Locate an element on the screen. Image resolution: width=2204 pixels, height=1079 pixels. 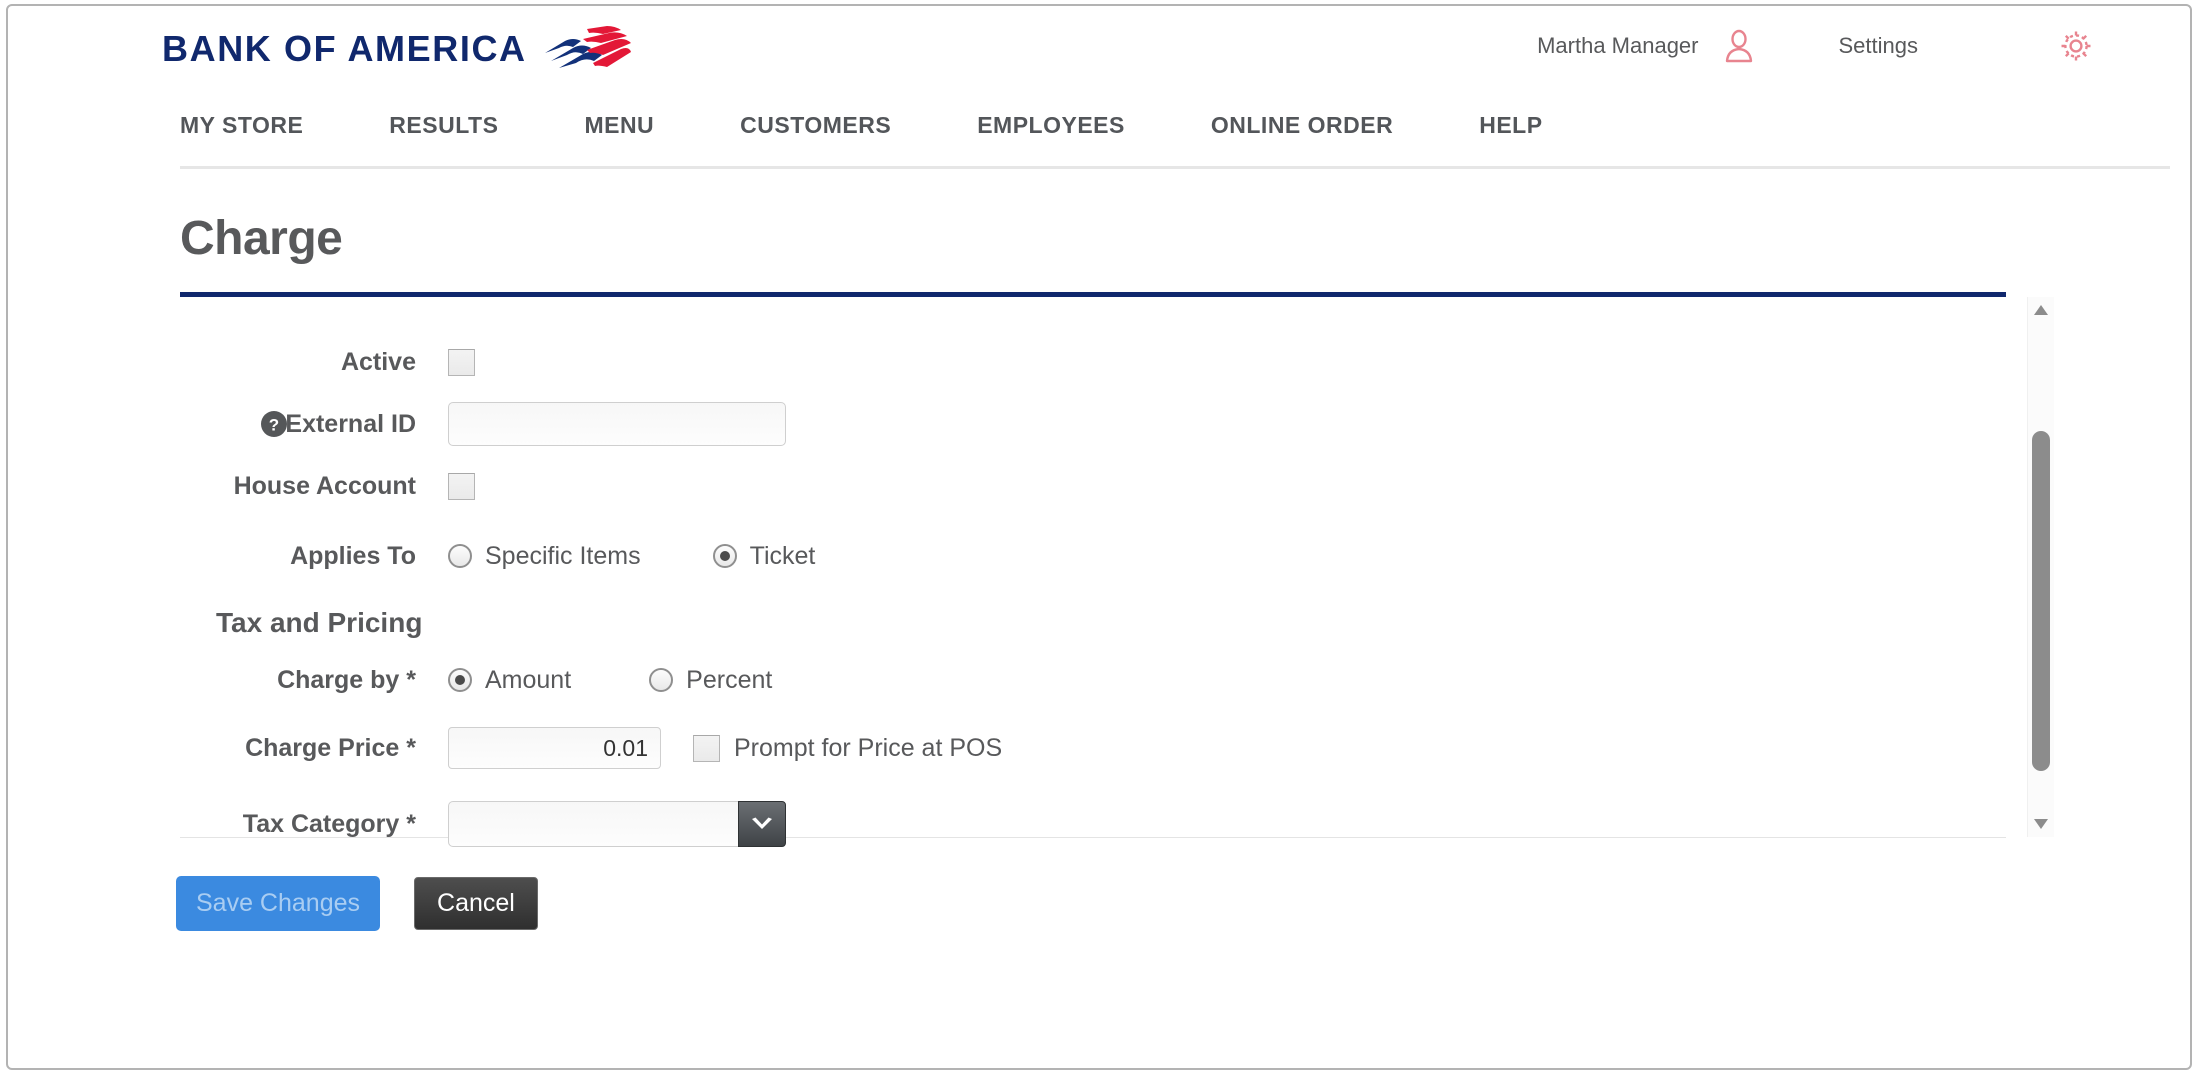
bank-of-america-flag-icon is located at coordinates (587, 47).